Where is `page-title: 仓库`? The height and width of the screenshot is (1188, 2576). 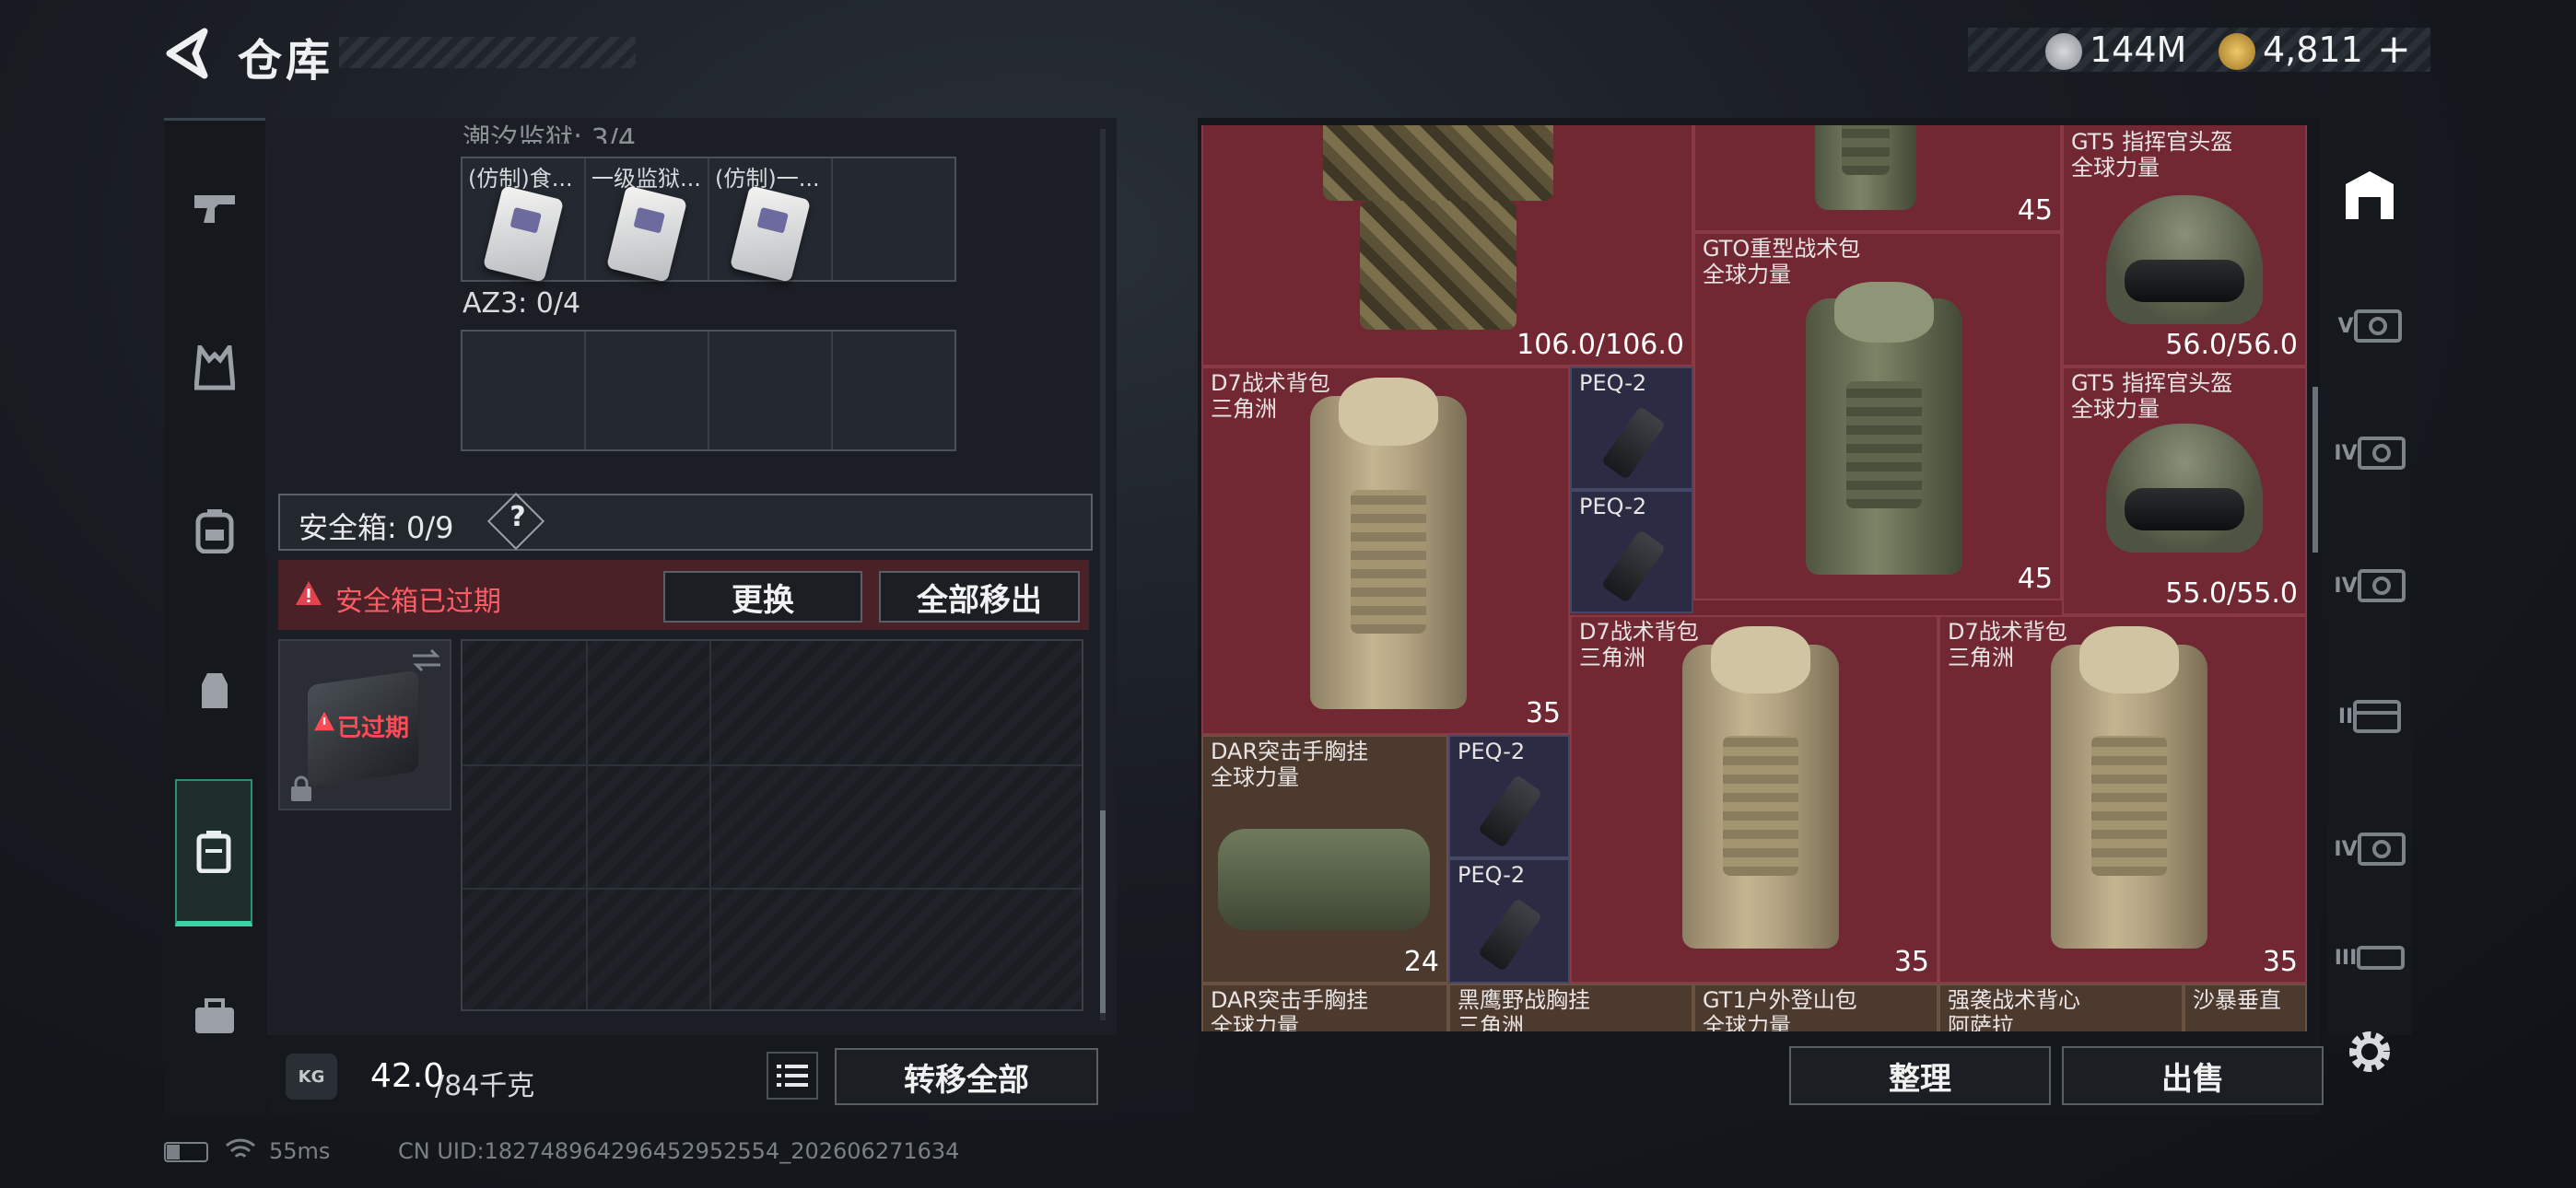 page-title: 仓库 is located at coordinates (286, 61).